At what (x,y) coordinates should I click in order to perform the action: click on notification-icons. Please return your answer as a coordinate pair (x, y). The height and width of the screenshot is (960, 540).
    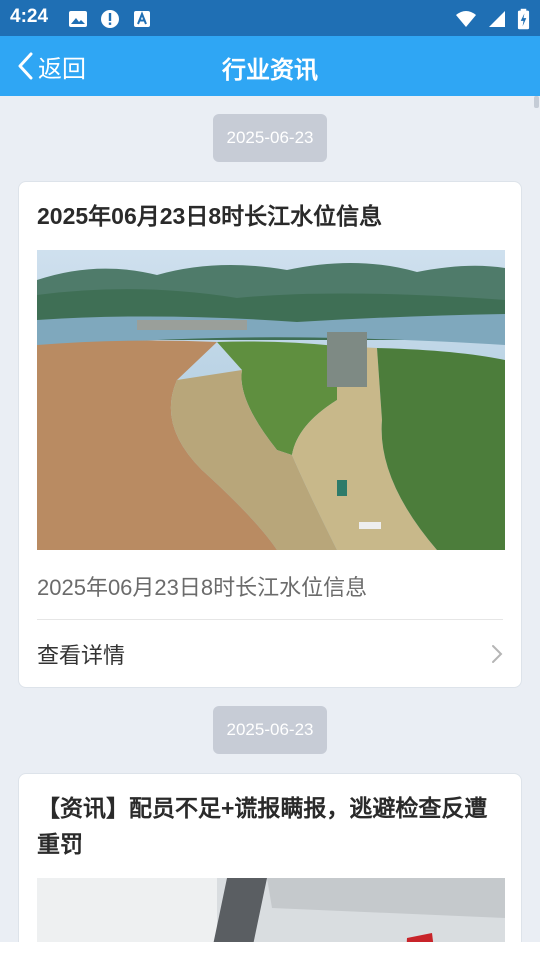
    Looking at the image, I should click on (110, 19).